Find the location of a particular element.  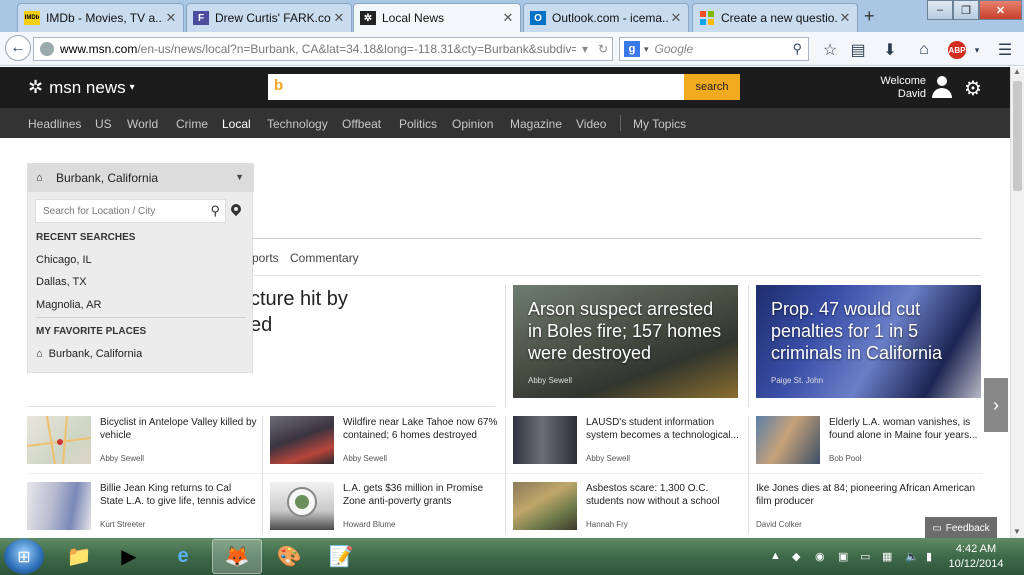

nav-item-offbeat: Offbeat is located at coordinates (361, 124).